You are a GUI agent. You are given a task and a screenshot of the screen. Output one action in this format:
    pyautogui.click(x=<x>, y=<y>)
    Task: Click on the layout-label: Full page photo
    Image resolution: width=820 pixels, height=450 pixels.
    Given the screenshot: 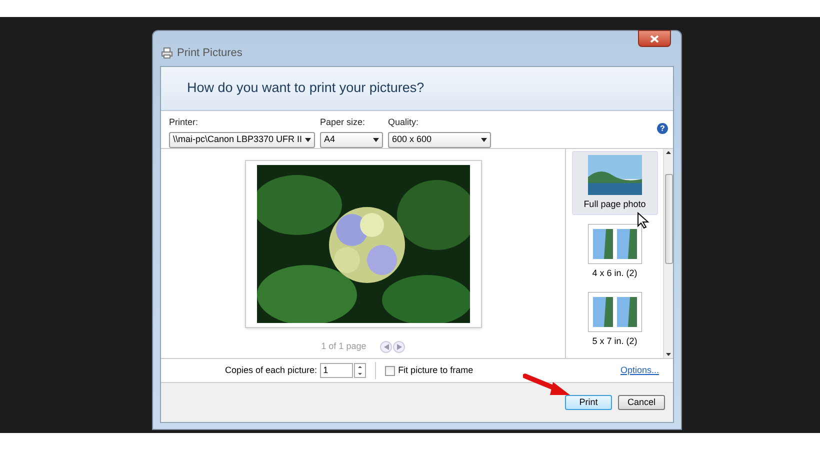 What is the action you would take?
    pyautogui.click(x=615, y=204)
    